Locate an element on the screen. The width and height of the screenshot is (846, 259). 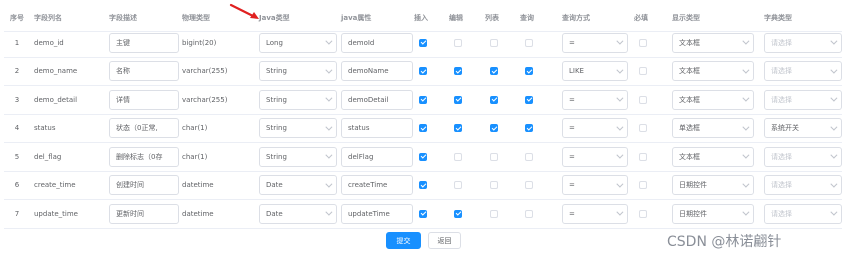
submit-button: 提交 is located at coordinates (403, 240).